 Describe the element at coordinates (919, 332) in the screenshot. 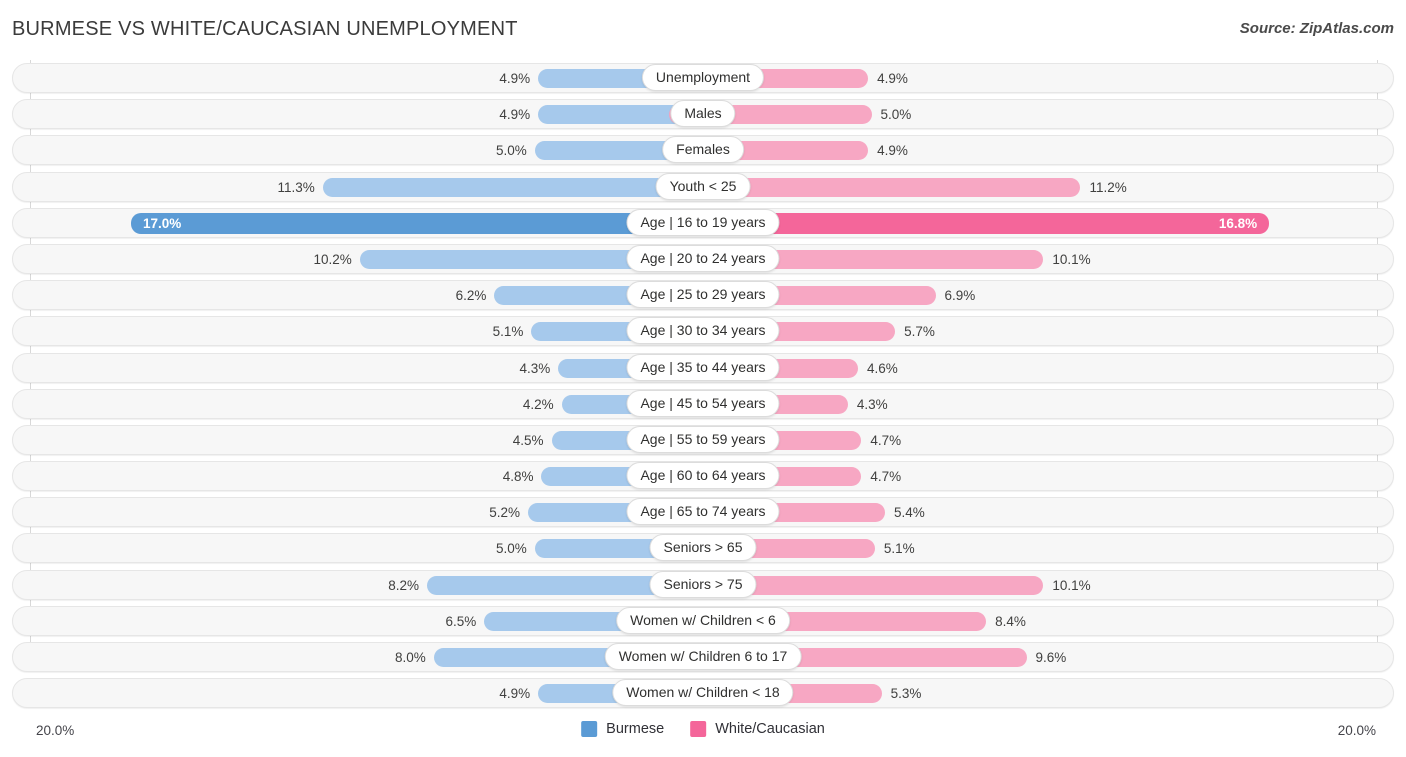

I see `value-label-white-caucasian: 5.7%` at that location.